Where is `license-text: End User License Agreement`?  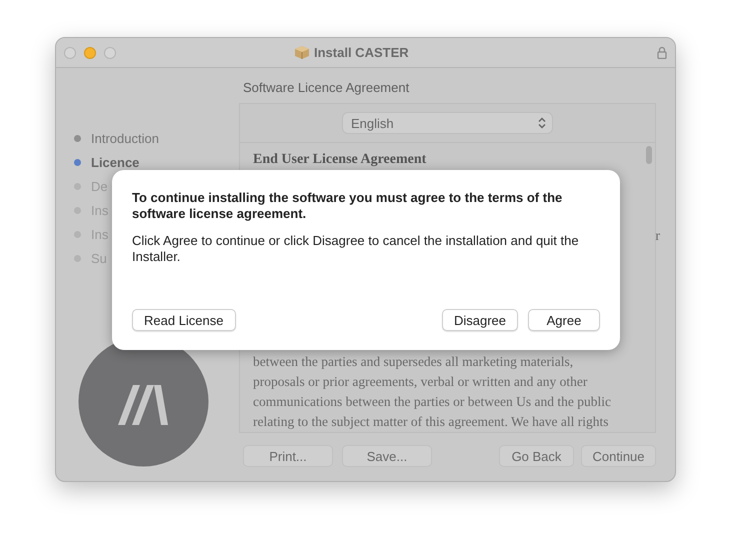
license-text: End User License Agreement is located at coordinates (340, 160).